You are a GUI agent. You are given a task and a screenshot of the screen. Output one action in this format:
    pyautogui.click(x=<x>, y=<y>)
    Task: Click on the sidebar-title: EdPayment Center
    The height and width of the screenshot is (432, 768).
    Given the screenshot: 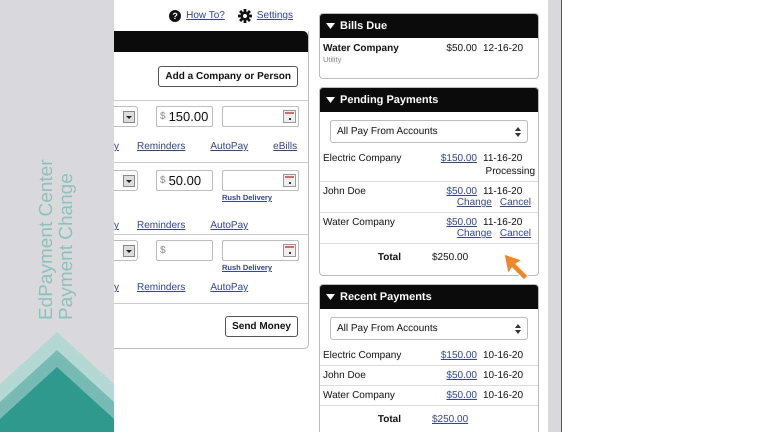 What is the action you would take?
    pyautogui.click(x=47, y=239)
    